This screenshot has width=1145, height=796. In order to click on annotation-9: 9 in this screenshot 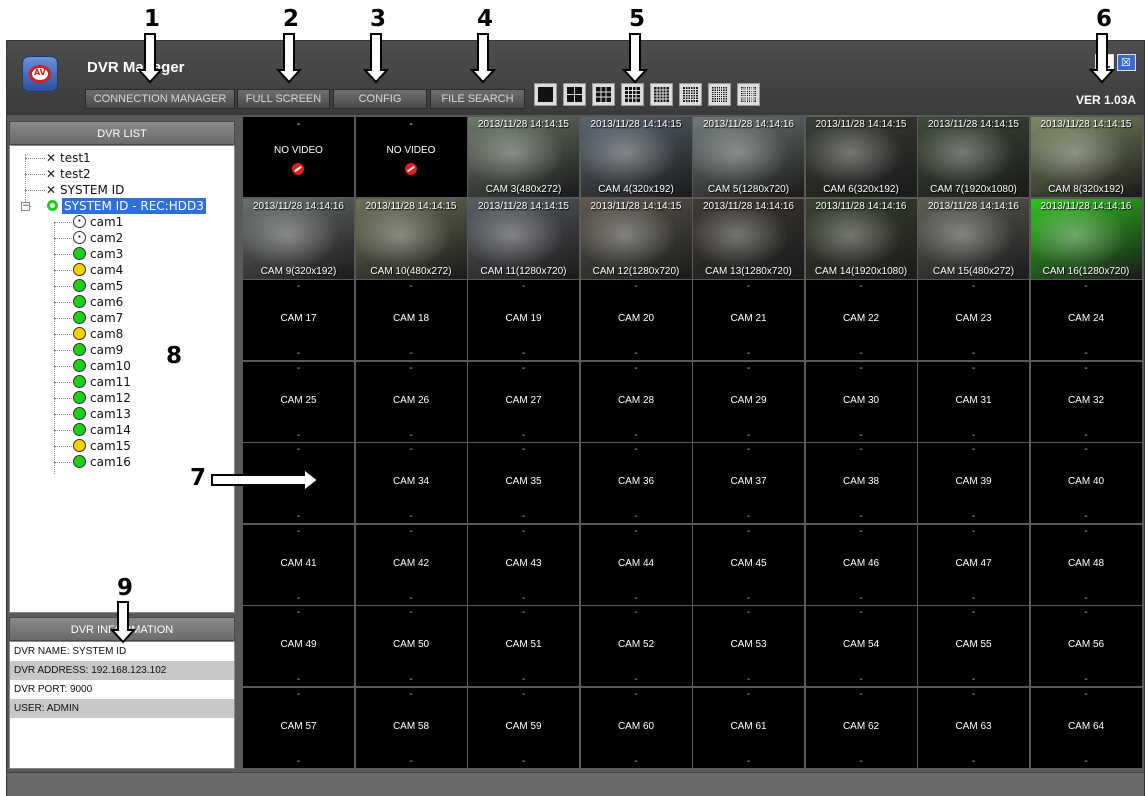, I will do `click(125, 588)`.